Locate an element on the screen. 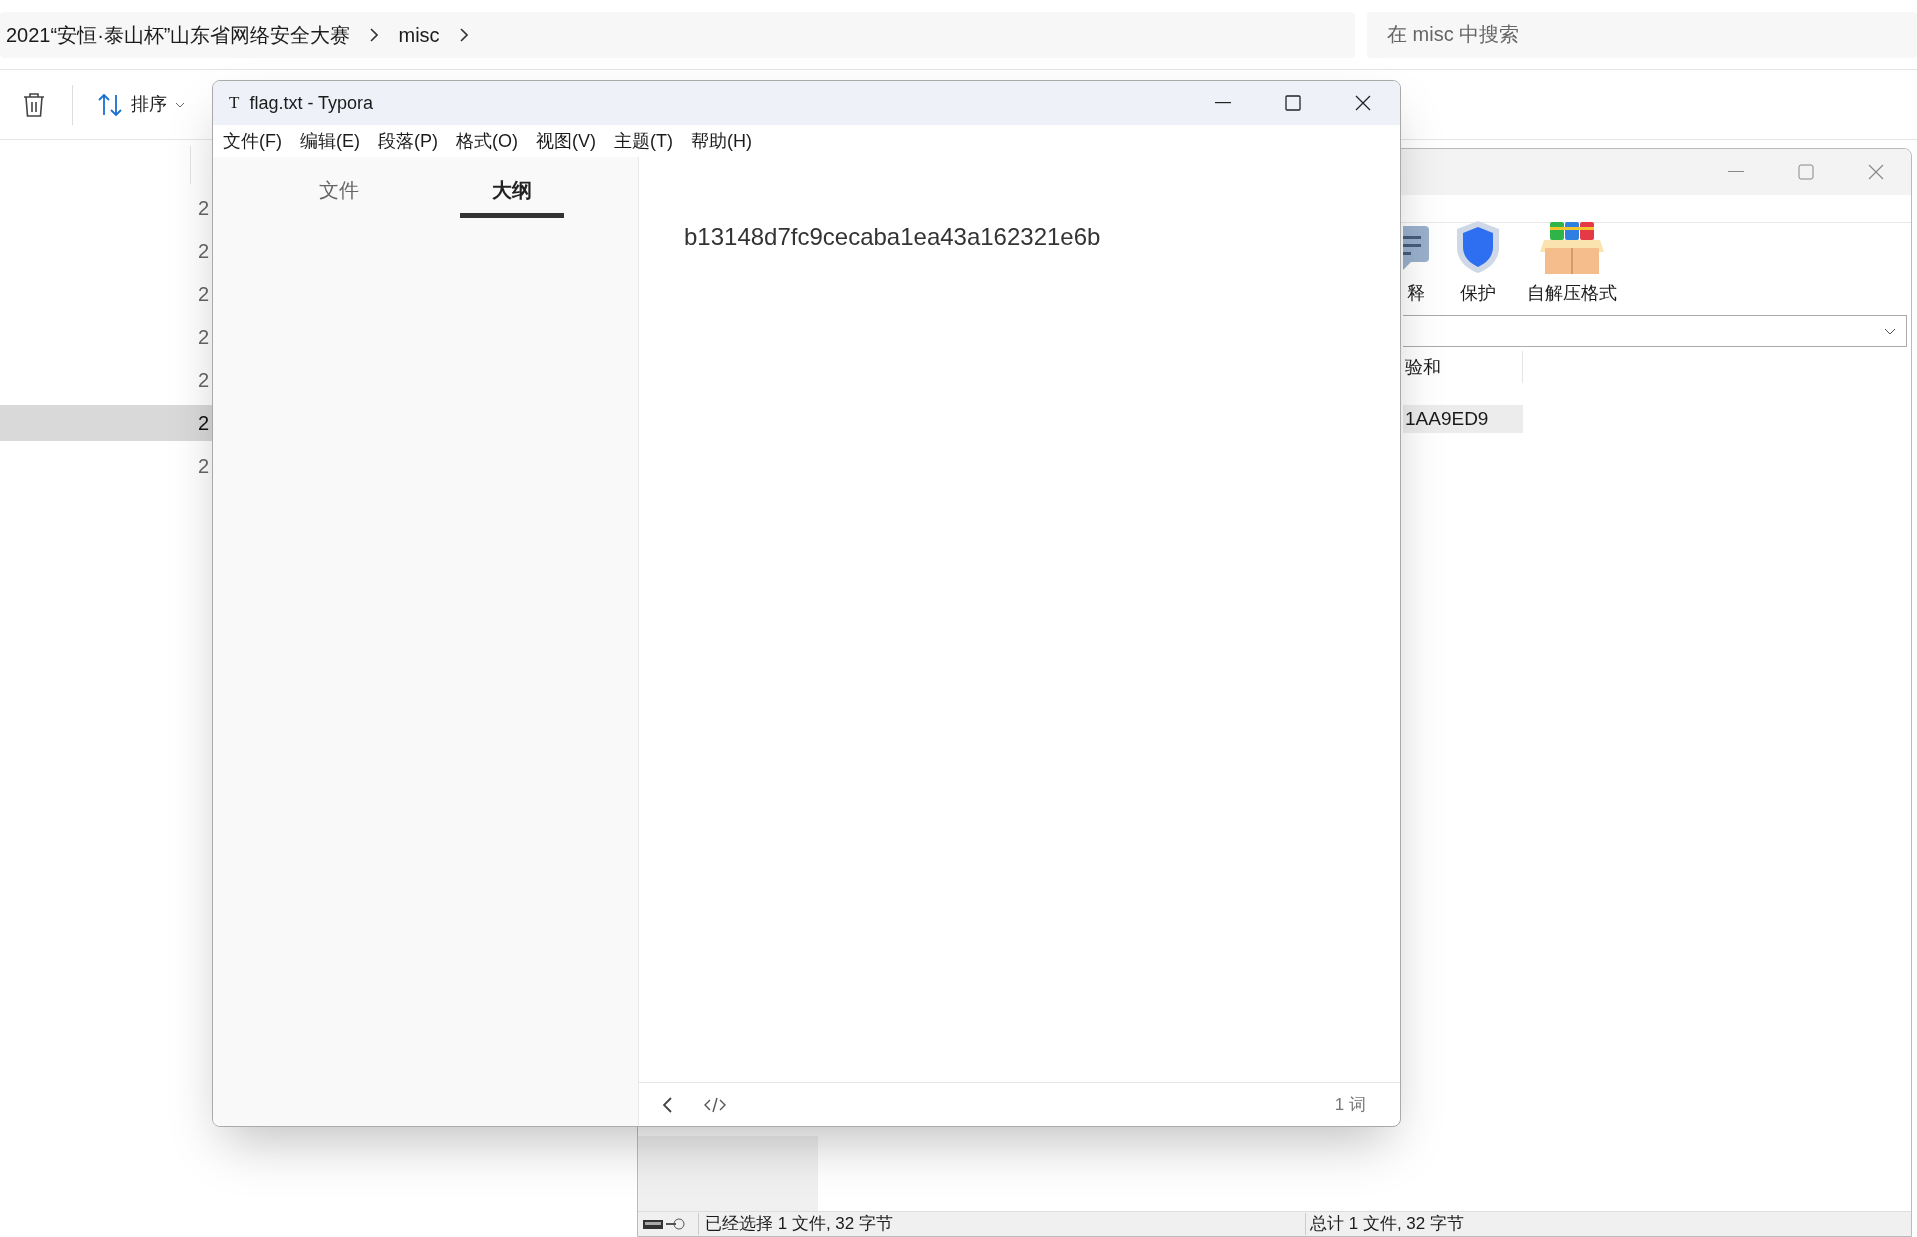 The height and width of the screenshot is (1237, 1917). sidebar-tab: 文件 is located at coordinates (339, 196).